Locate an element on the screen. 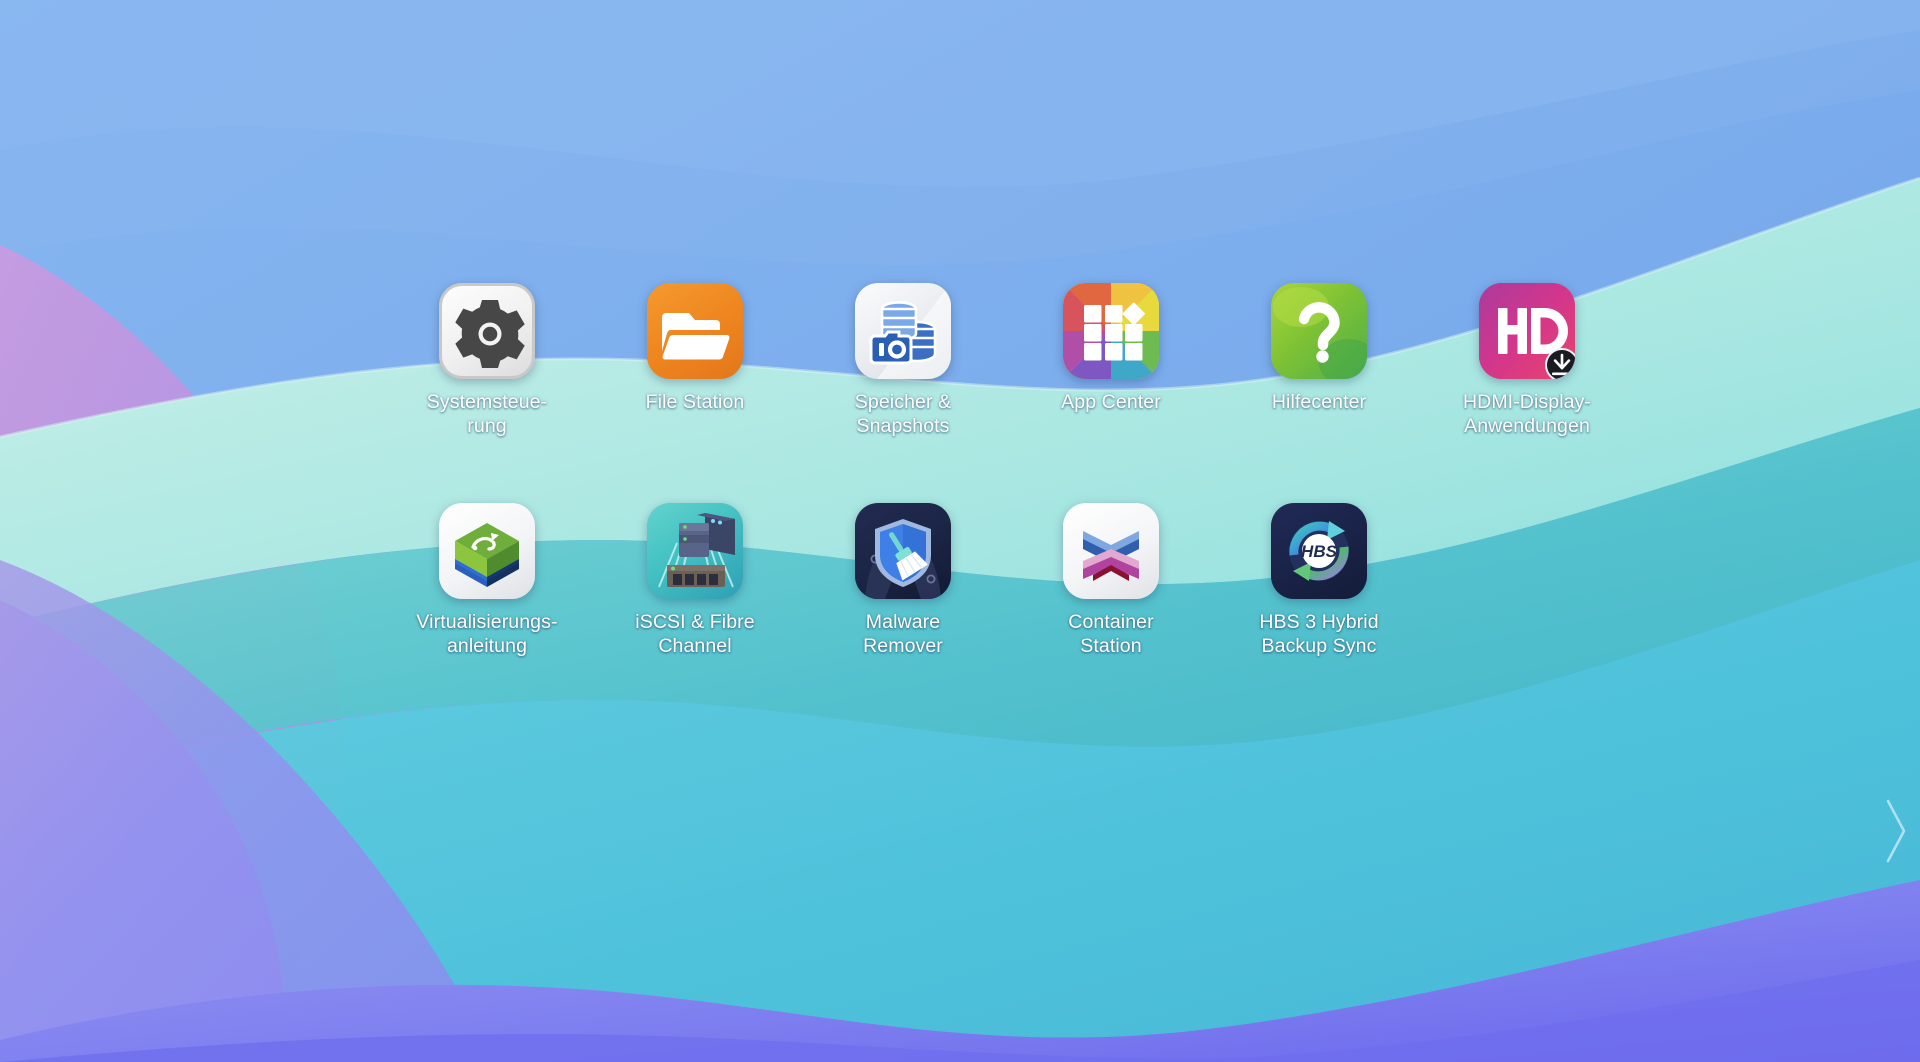 Image resolution: width=1920 pixels, height=1062 pixels. hd-letters-icon is located at coordinates (1527, 331).